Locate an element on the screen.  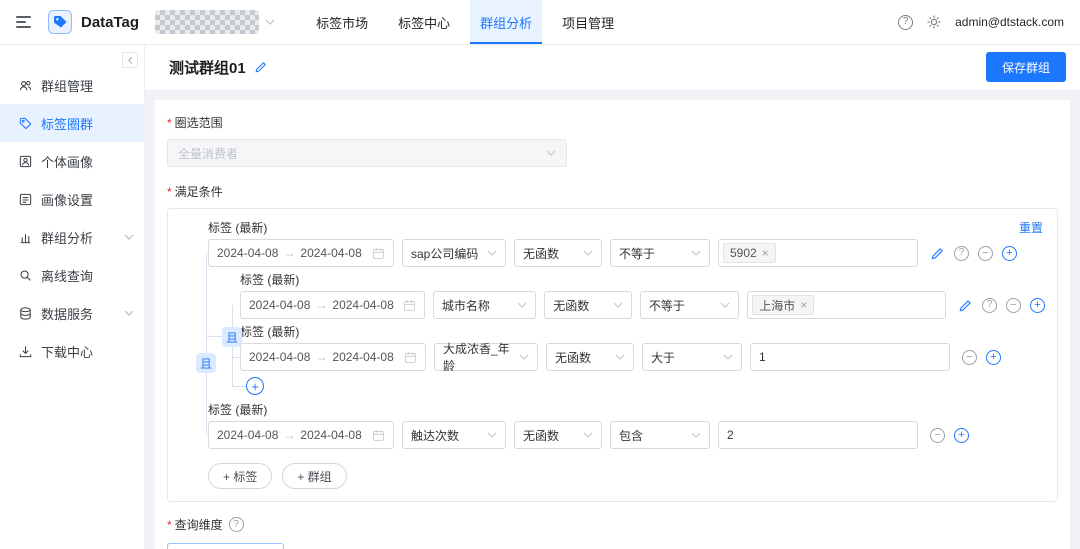
group-analysis-icon is located at coordinates (25, 237).